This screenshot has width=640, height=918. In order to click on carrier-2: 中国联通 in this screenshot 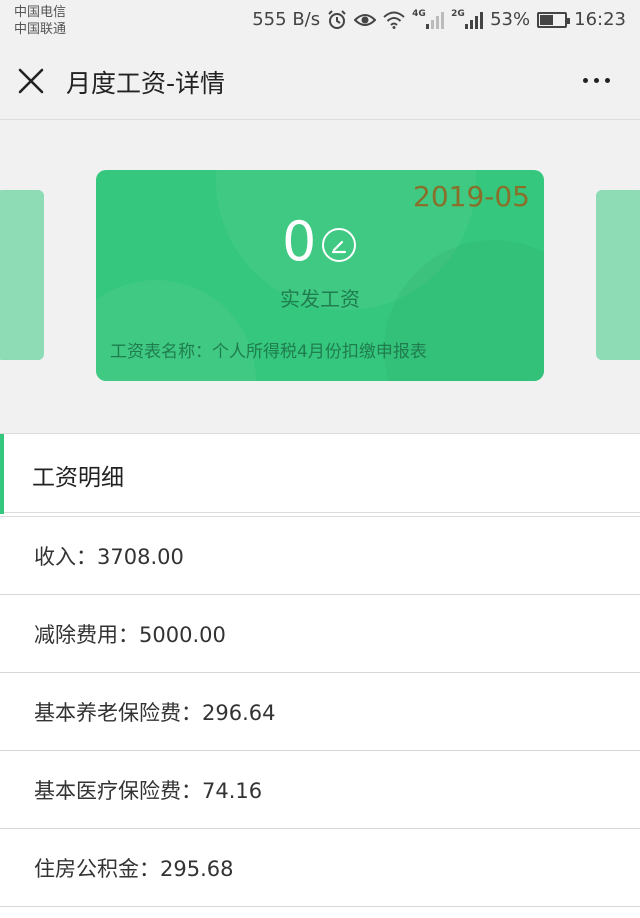, I will do `click(40, 29)`.